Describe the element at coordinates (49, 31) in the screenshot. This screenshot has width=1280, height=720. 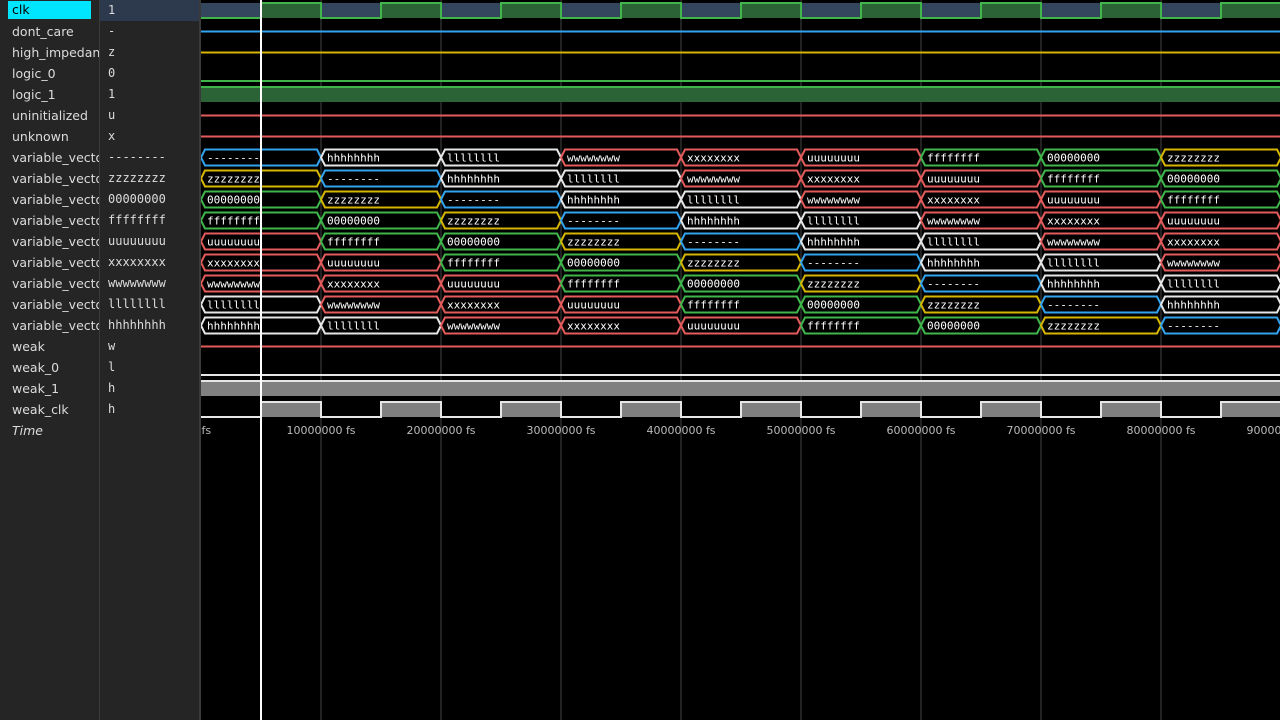
I see `signal-name-dont-care: dont_care` at that location.